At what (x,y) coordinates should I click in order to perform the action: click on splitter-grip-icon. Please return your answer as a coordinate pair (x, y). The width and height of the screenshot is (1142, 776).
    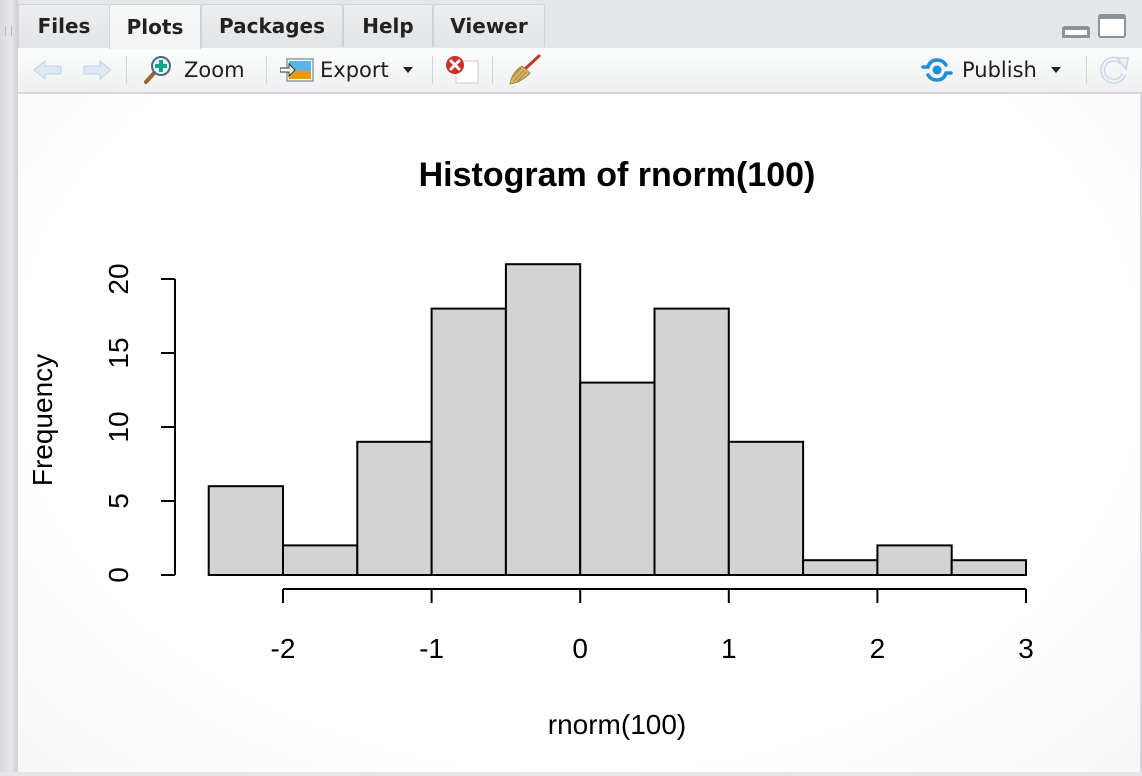
    Looking at the image, I should click on (8, 31).